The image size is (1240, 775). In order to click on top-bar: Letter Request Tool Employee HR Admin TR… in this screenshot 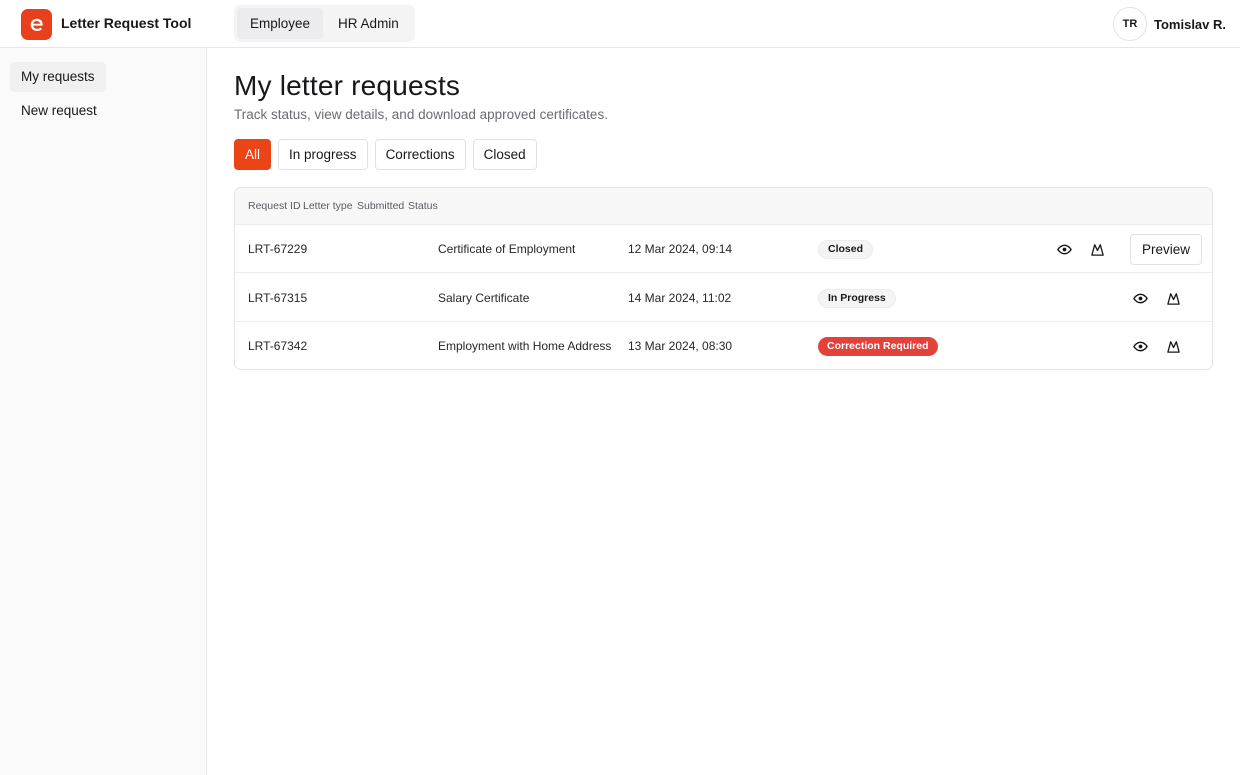, I will do `click(620, 24)`.